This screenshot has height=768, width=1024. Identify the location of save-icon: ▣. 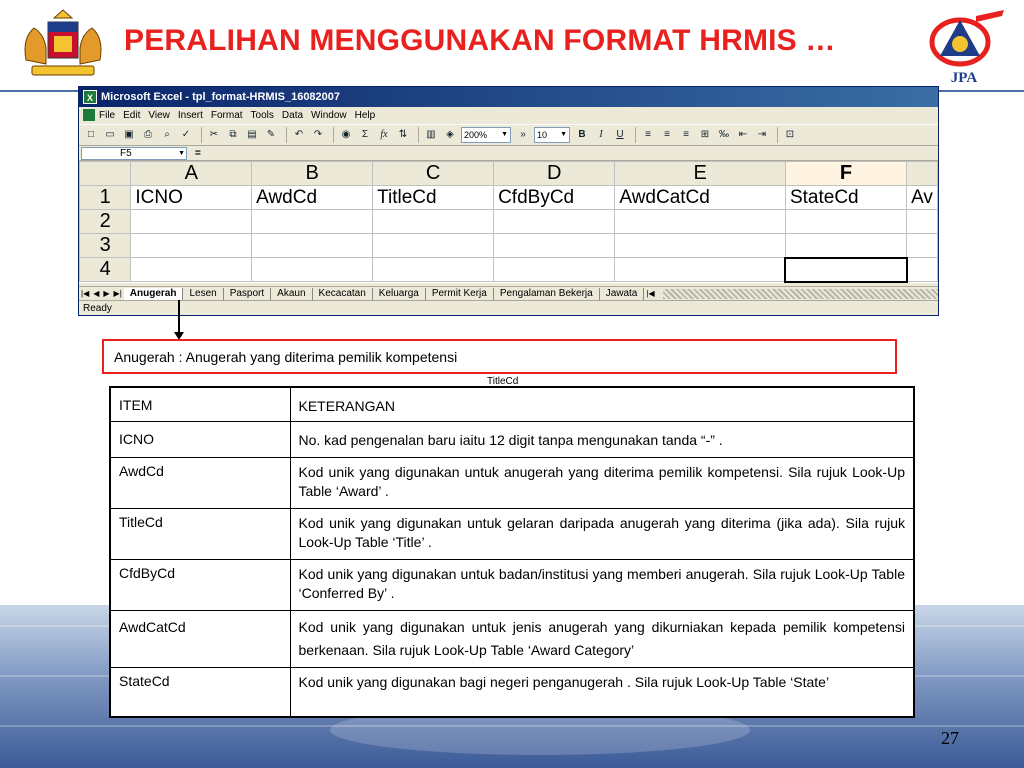
(129, 135).